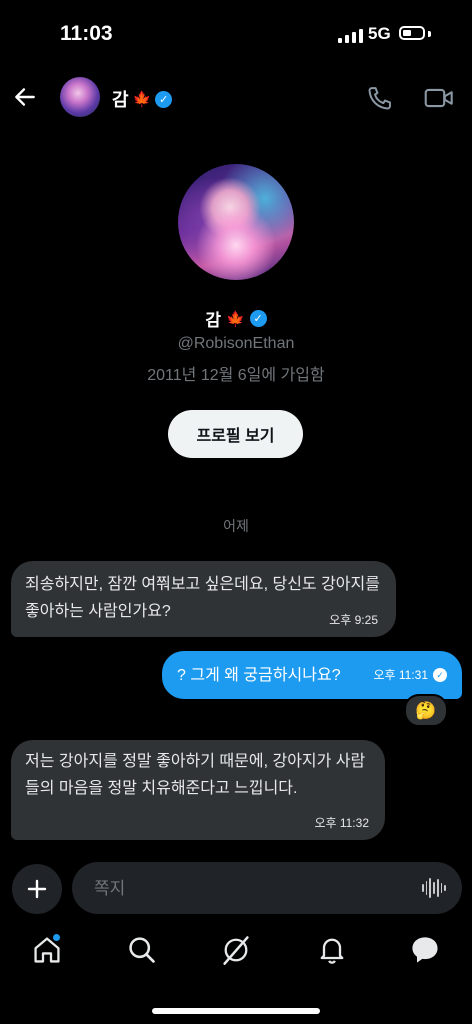 This screenshot has width=472, height=1024. Describe the element at coordinates (213, 320) in the screenshot. I see `profile-name-text: 감` at that location.